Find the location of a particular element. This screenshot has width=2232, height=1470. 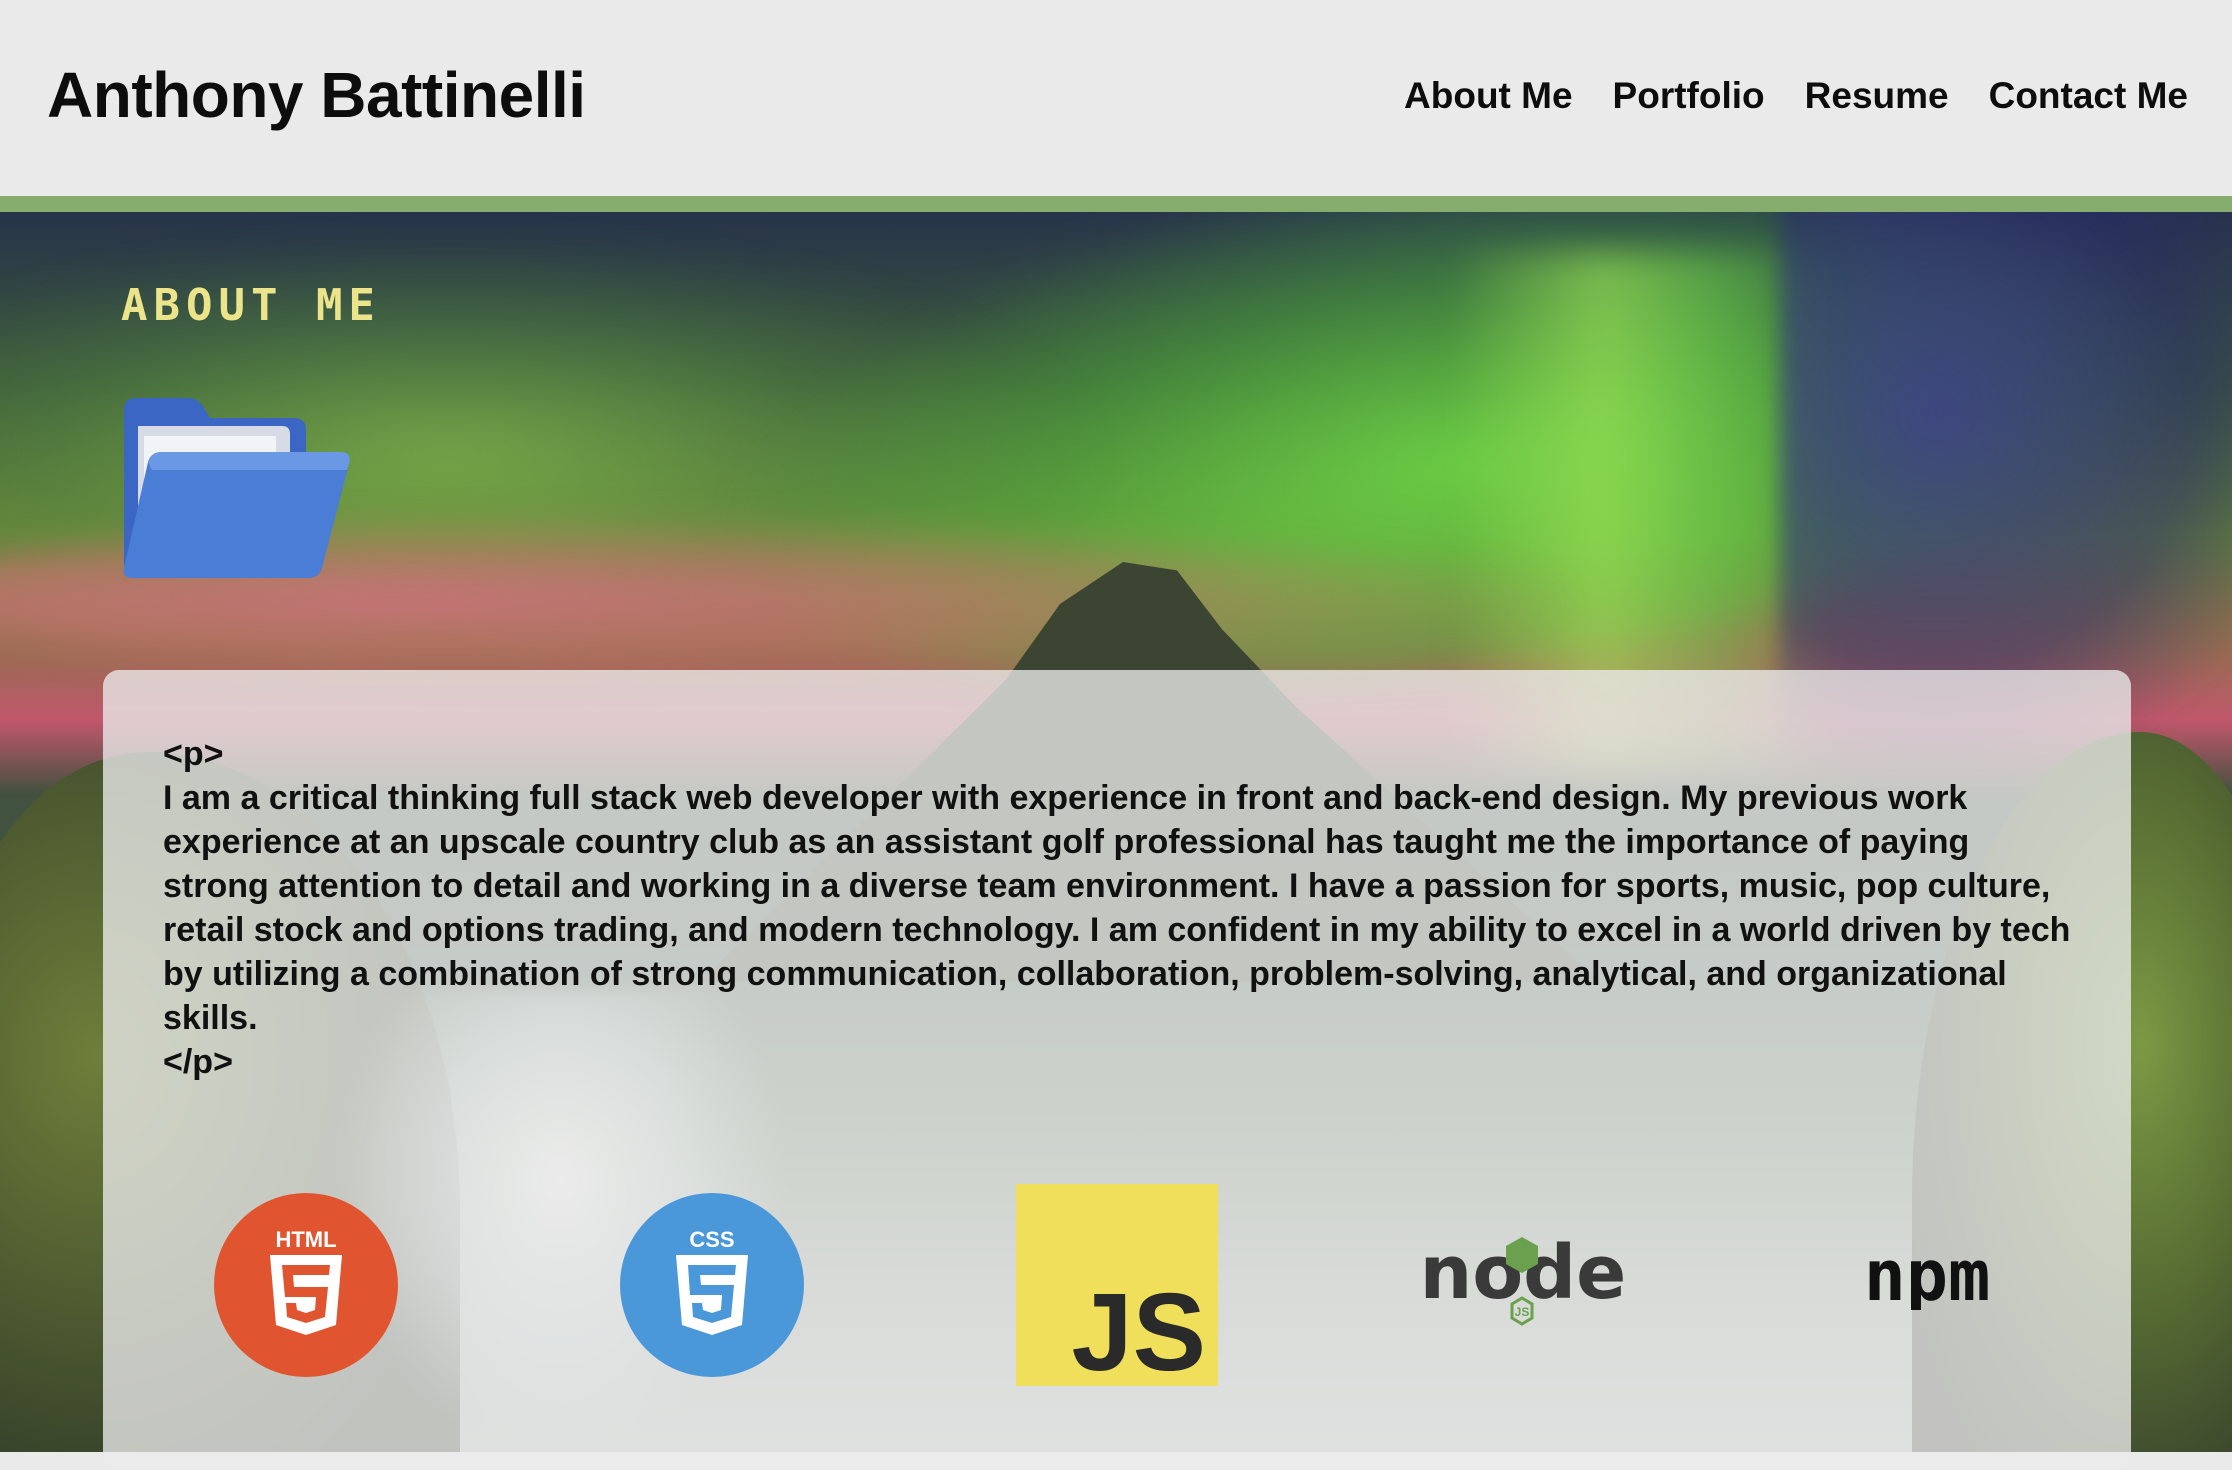

javascript-icon: JS is located at coordinates (1117, 1289).